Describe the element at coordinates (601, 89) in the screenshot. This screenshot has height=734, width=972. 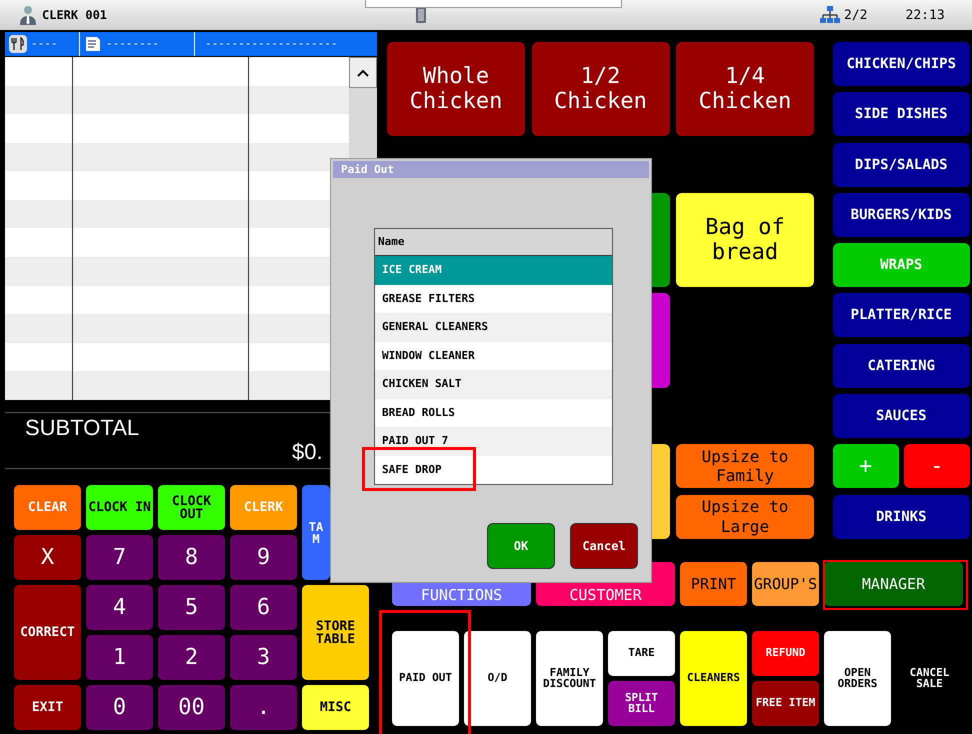
I see `product-button: 1/2 Chicken` at that location.